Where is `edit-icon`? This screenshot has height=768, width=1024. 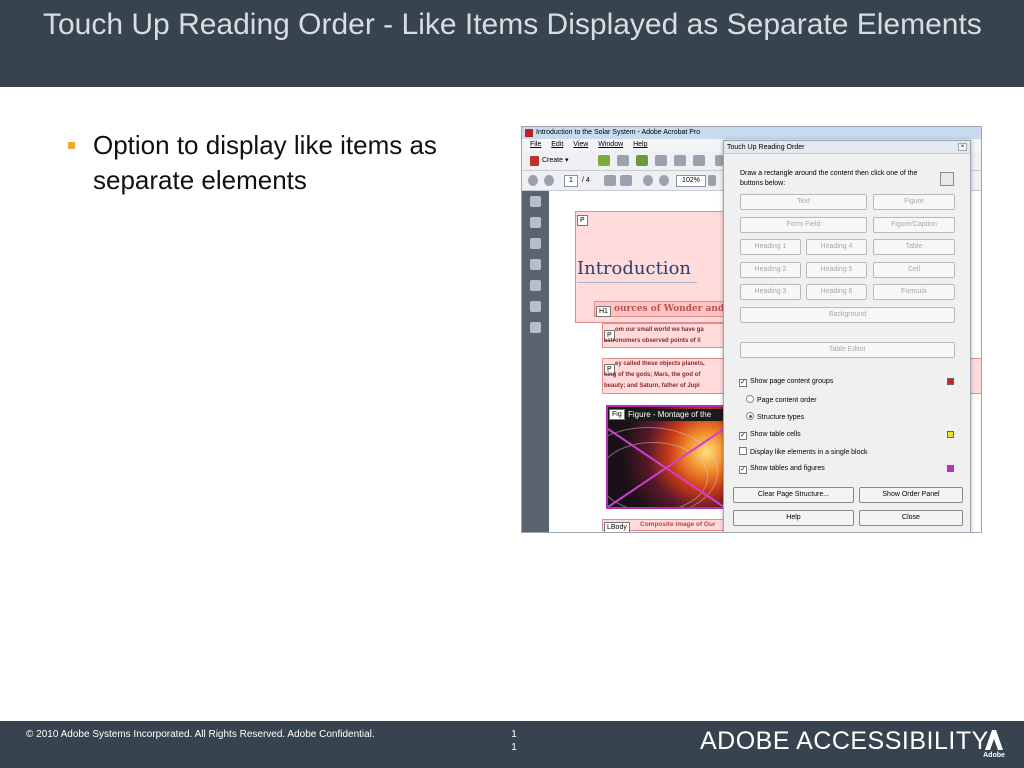 edit-icon is located at coordinates (680, 160).